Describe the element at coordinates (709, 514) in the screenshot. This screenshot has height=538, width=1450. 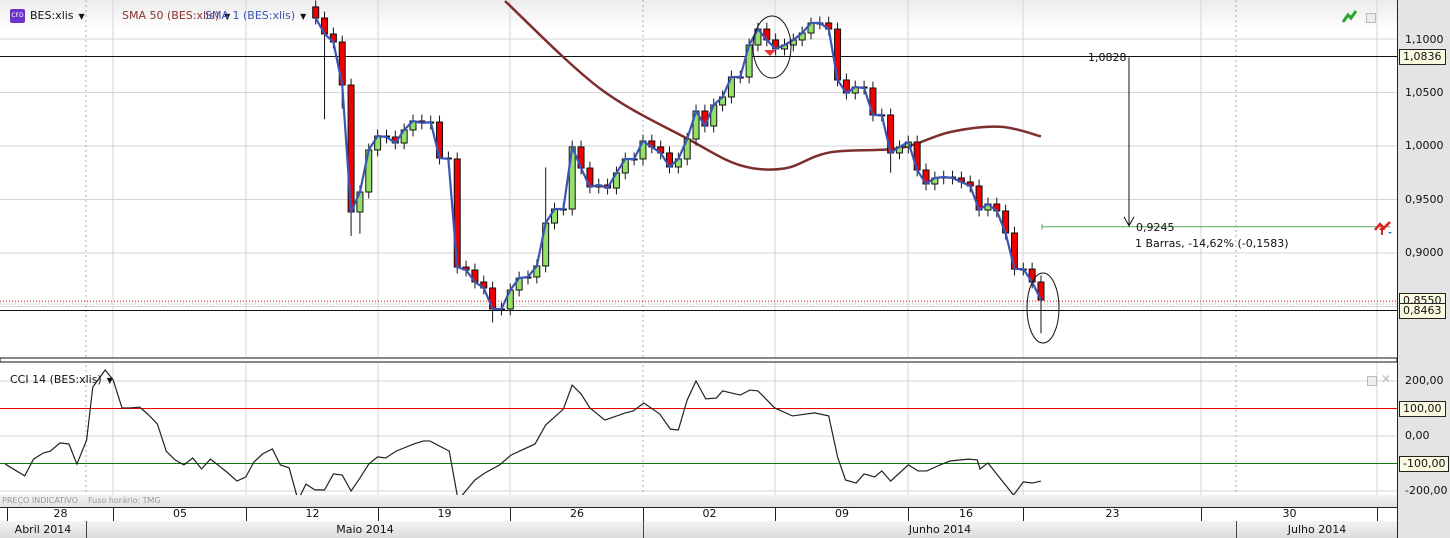
I see `date-label: 02` at that location.